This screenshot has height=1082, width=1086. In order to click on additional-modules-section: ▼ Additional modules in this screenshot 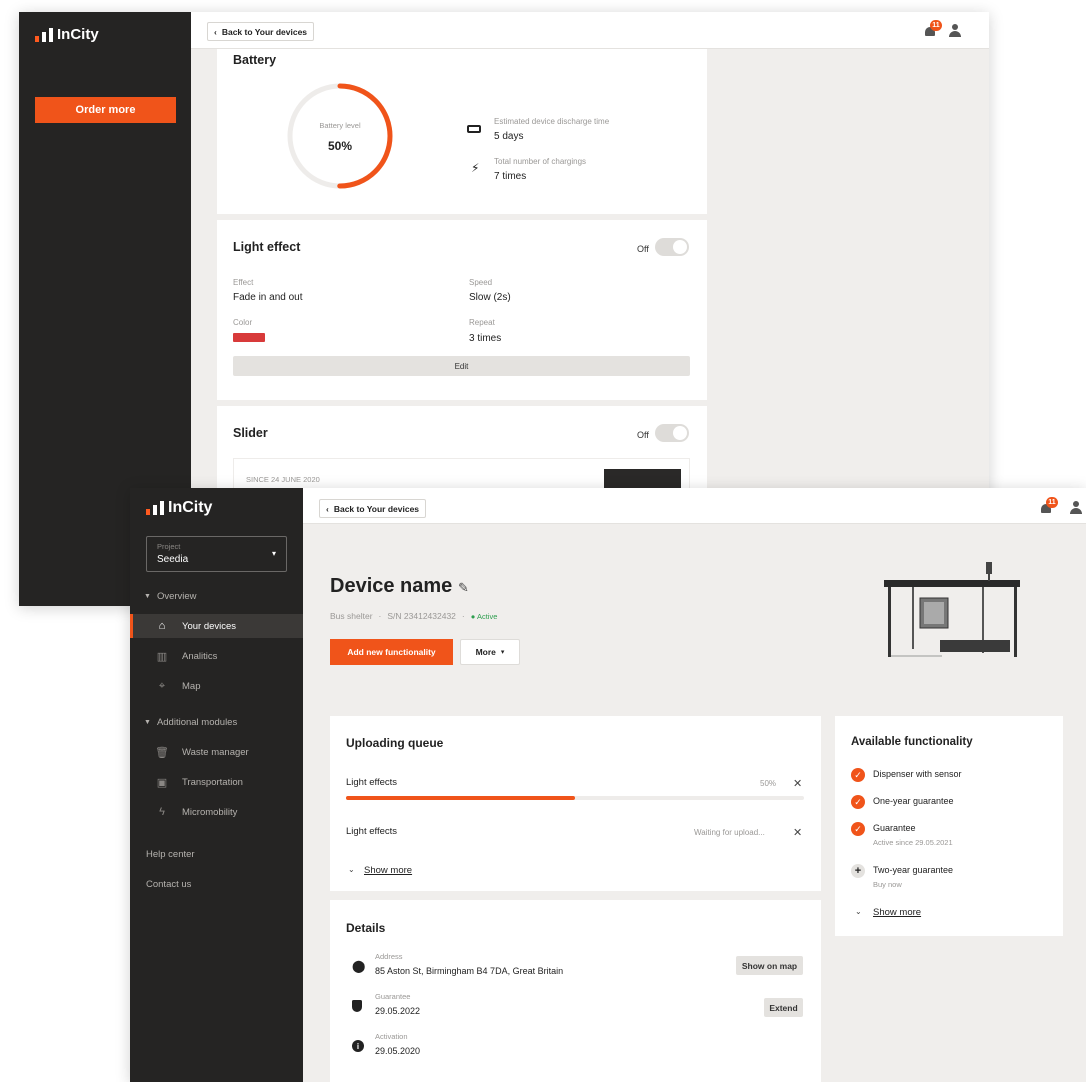, I will do `click(190, 722)`.